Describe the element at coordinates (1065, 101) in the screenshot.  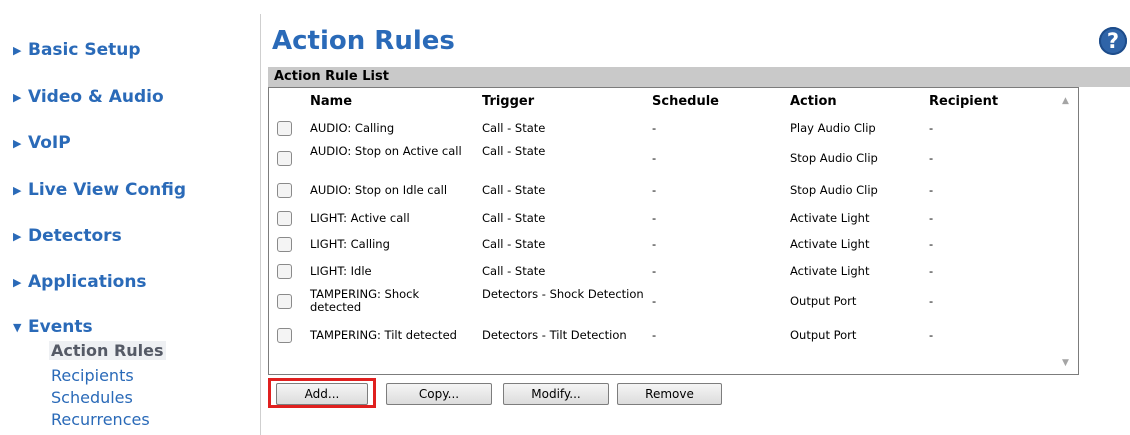
I see `scroll-up-icon: ▲` at that location.